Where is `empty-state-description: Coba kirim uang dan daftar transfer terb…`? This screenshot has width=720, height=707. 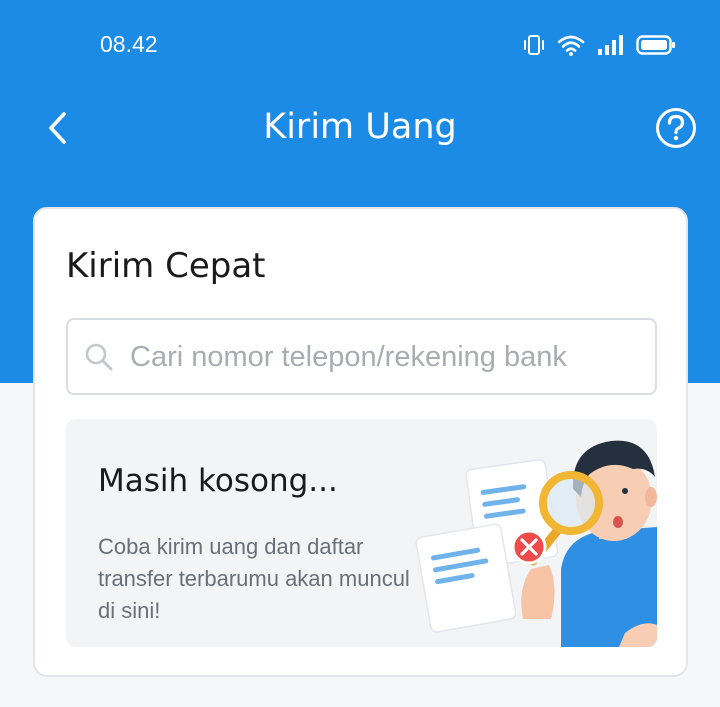 empty-state-description: Coba kirim uang dan daftar transfer terb… is located at coordinates (254, 578).